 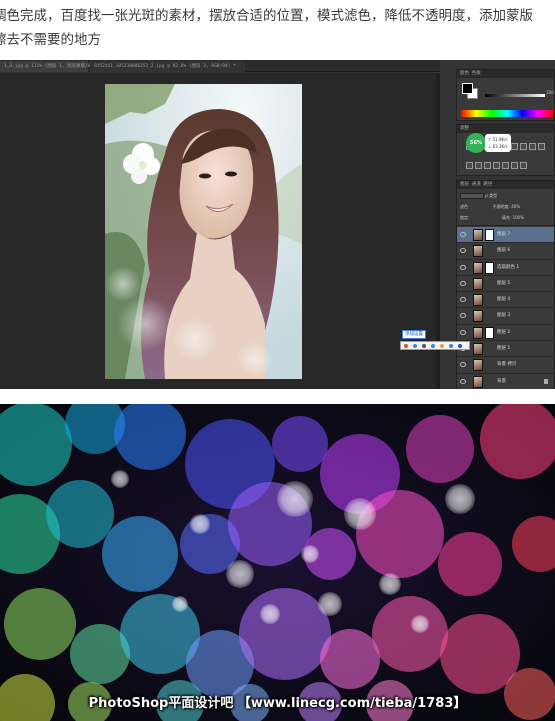 I want to click on layer-name: 图层 2, so click(x=503, y=333).